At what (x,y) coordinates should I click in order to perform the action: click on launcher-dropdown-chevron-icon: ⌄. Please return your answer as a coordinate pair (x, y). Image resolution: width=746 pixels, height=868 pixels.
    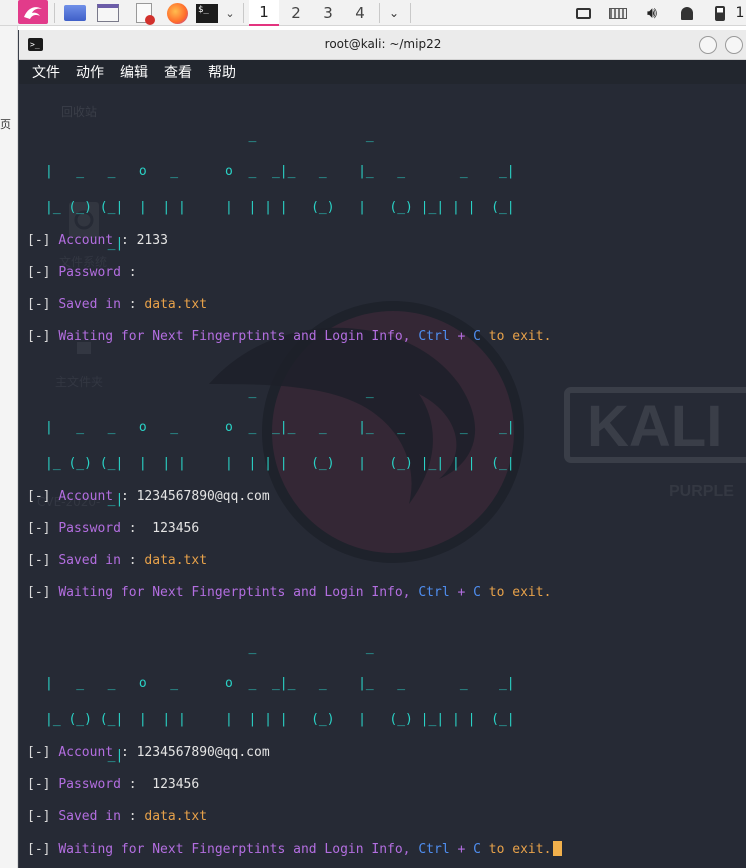
    Looking at the image, I should click on (230, 13).